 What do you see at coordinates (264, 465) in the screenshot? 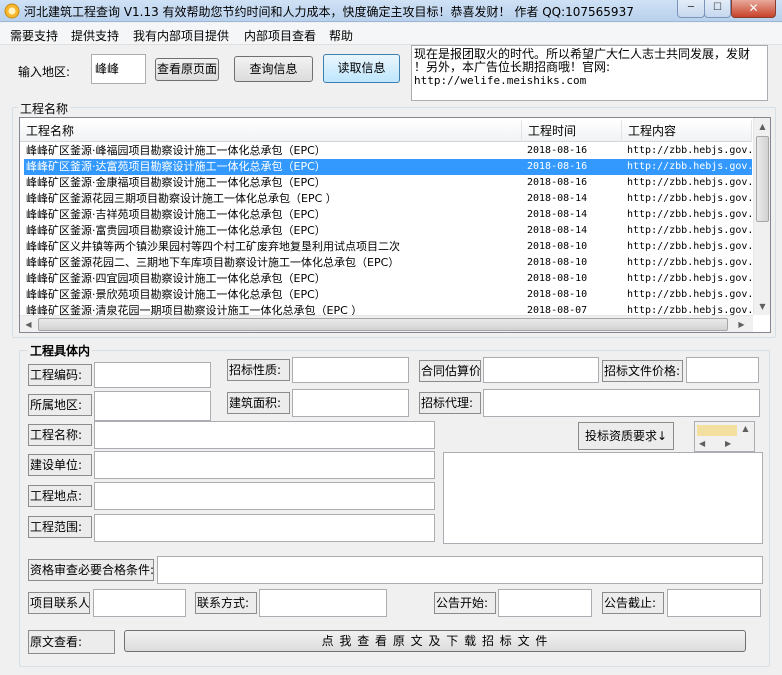
I see `builder-field` at bounding box center [264, 465].